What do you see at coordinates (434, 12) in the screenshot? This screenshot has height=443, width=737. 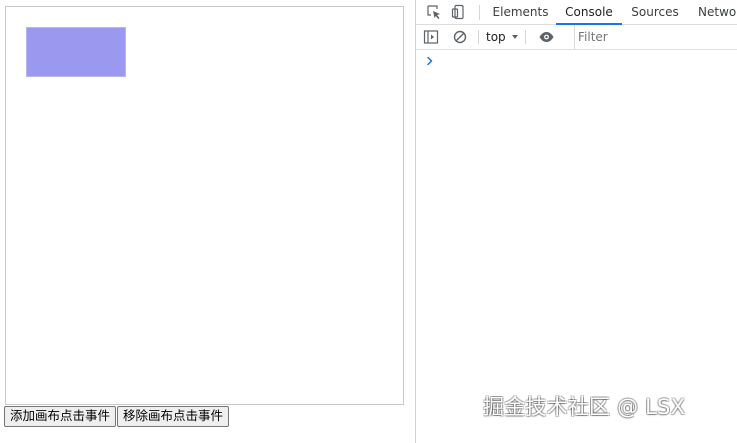 I see `inspect-element-icon` at bounding box center [434, 12].